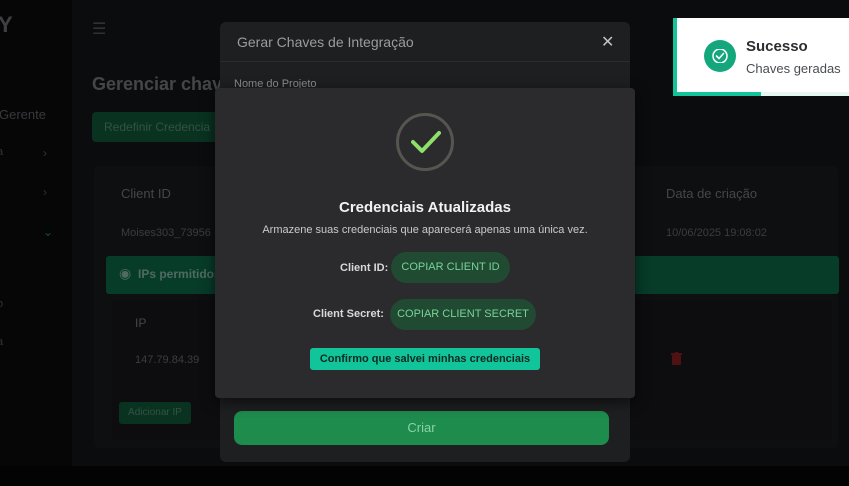 Image resolution: width=849 pixels, height=486 pixels. What do you see at coordinates (424, 207) in the screenshot?
I see `credentials-title: Credenciais Atualizadas` at bounding box center [424, 207].